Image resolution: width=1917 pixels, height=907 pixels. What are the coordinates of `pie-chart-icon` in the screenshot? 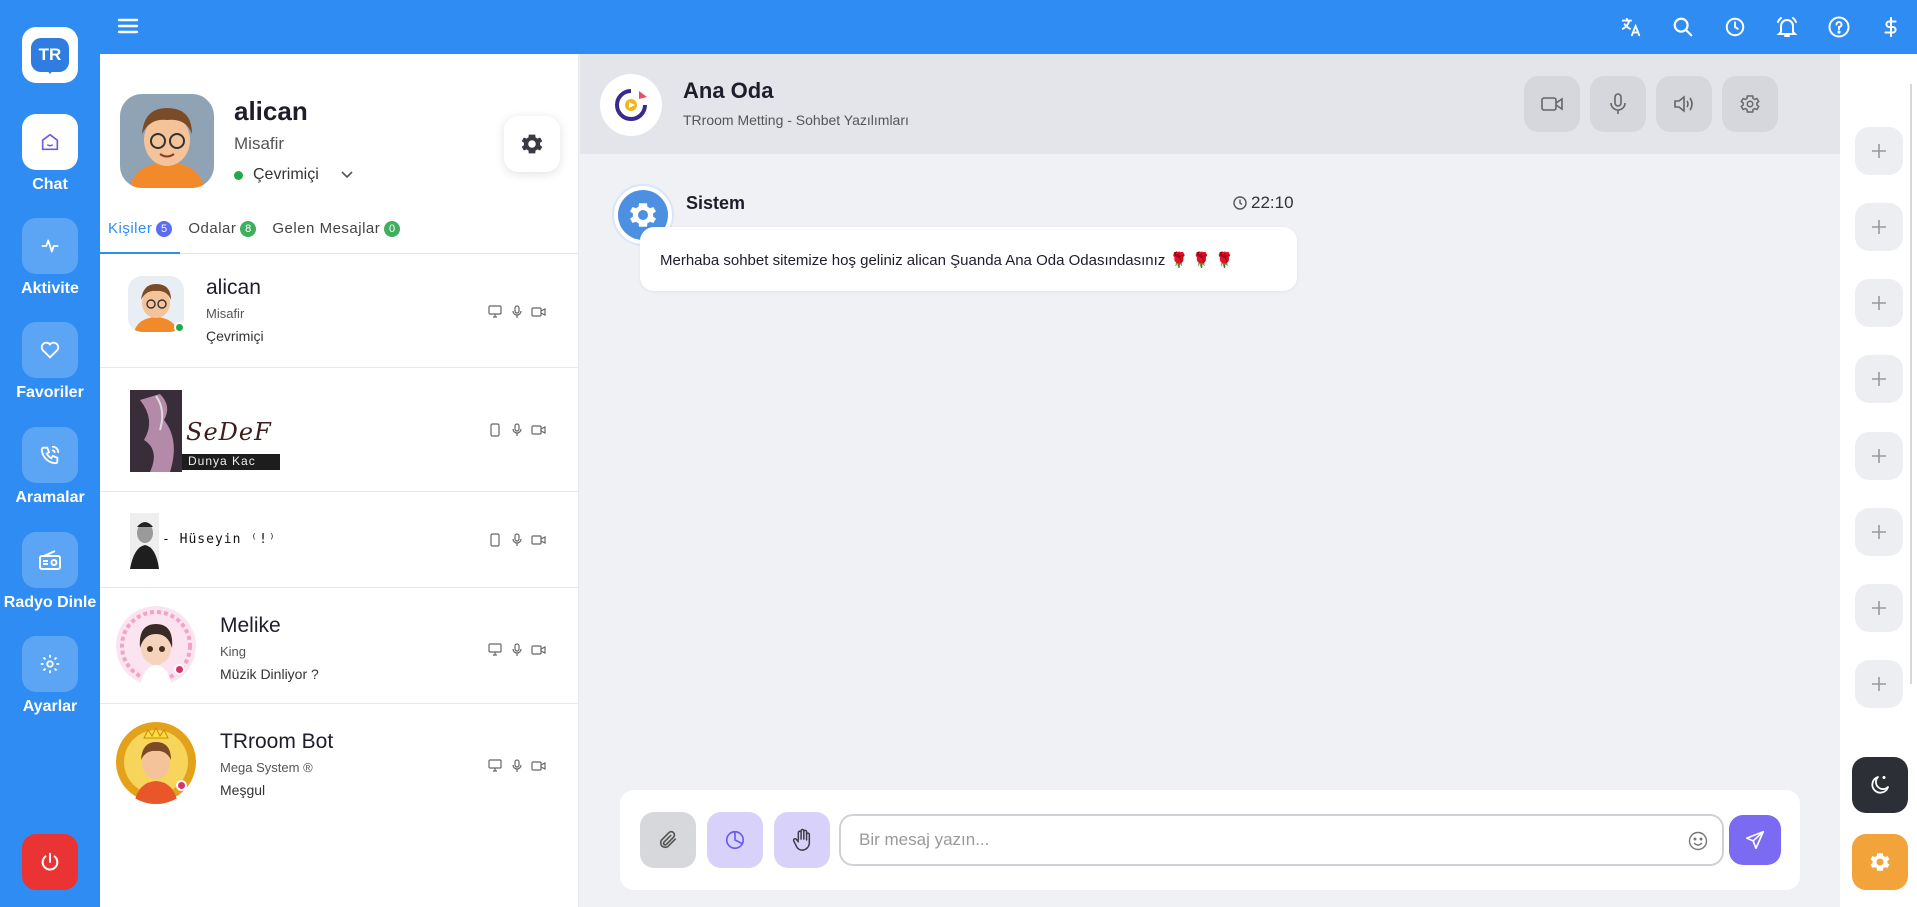 It's located at (735, 840).